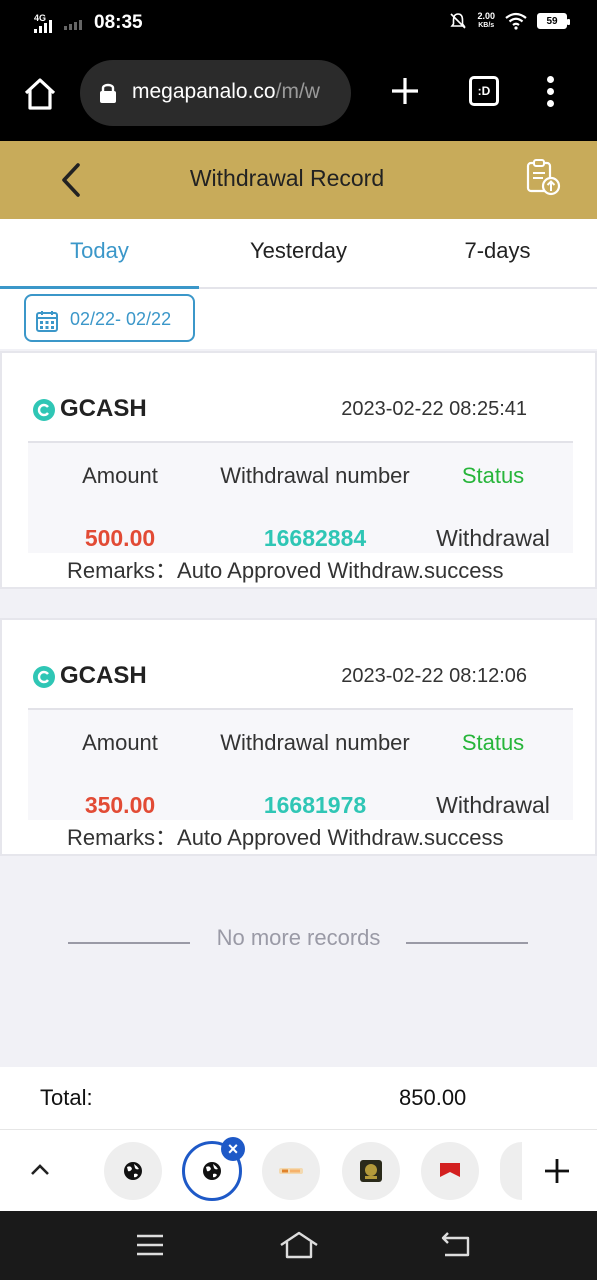 This screenshot has width=597, height=1280. Describe the element at coordinates (88, 23) in the screenshot. I see `status-left: 4G 08:35` at that location.